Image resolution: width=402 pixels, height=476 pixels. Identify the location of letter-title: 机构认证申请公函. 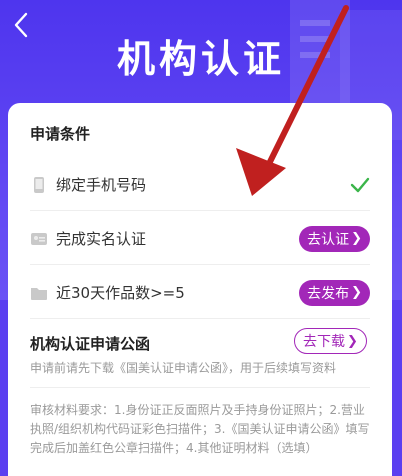
(90, 344).